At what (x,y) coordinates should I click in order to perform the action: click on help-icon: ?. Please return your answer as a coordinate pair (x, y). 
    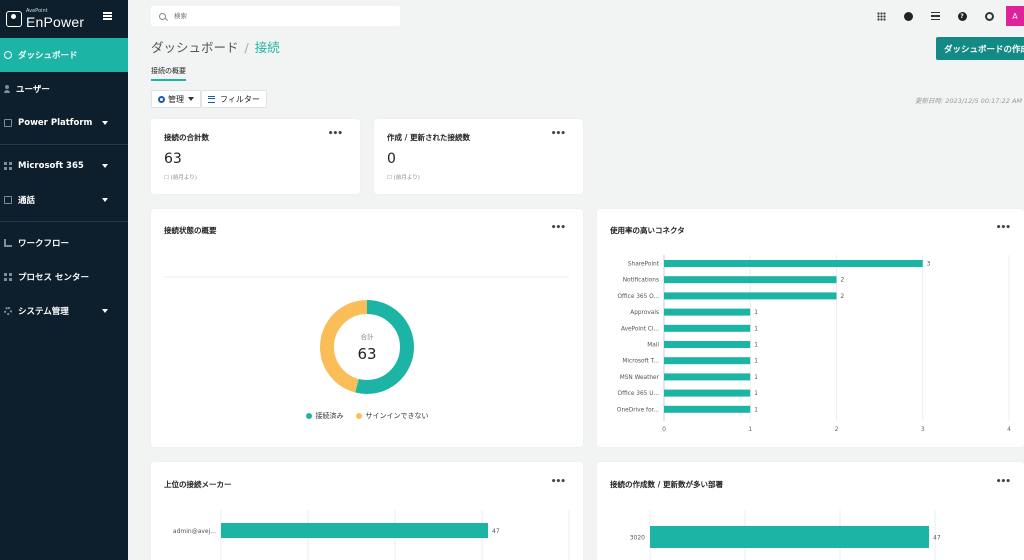
    Looking at the image, I should click on (962, 16).